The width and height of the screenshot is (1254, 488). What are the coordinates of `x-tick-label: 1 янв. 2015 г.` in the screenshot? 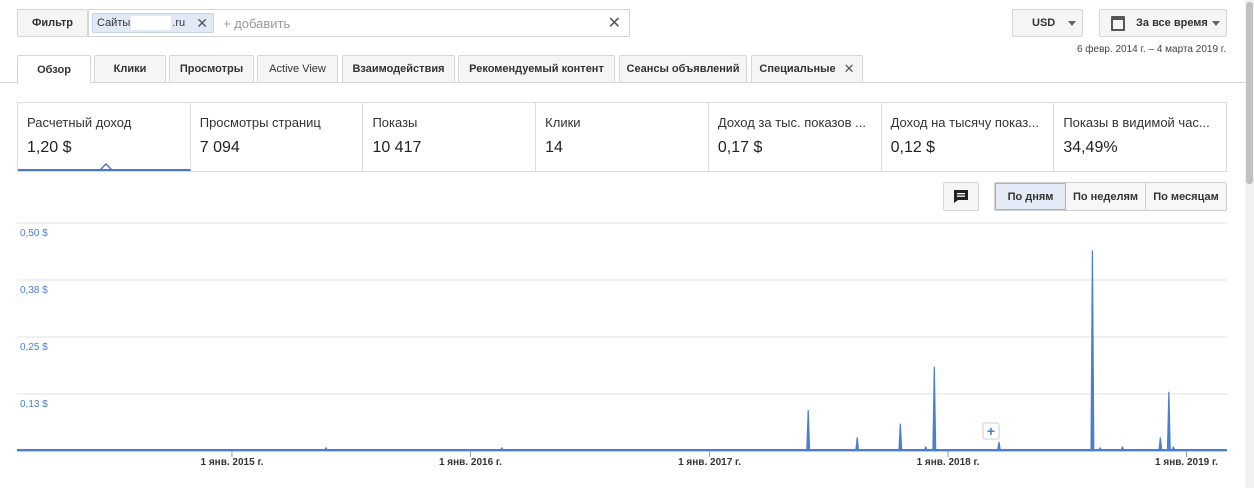 It's located at (232, 462).